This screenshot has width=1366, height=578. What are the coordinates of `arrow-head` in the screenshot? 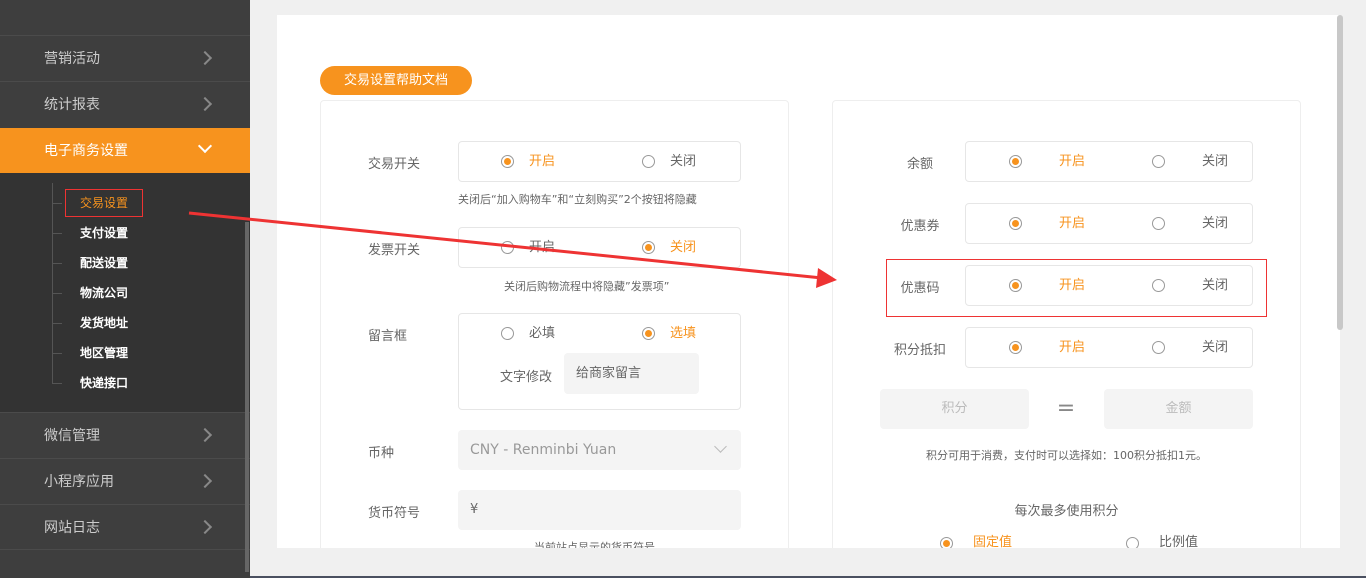 It's located at (826, 278).